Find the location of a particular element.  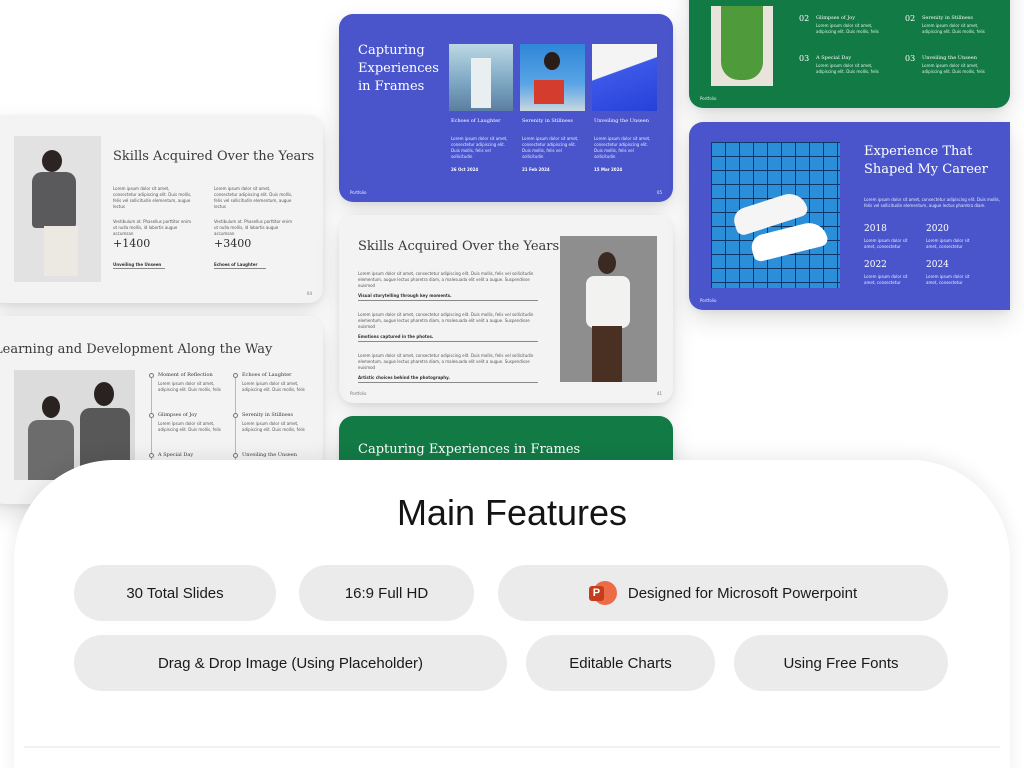

feature-editable-charts: Editable Charts is located at coordinates (620, 663).